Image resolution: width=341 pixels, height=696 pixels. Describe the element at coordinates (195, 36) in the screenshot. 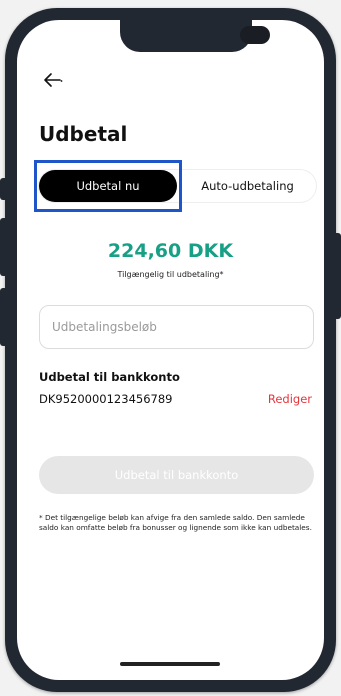

I see `notch` at that location.